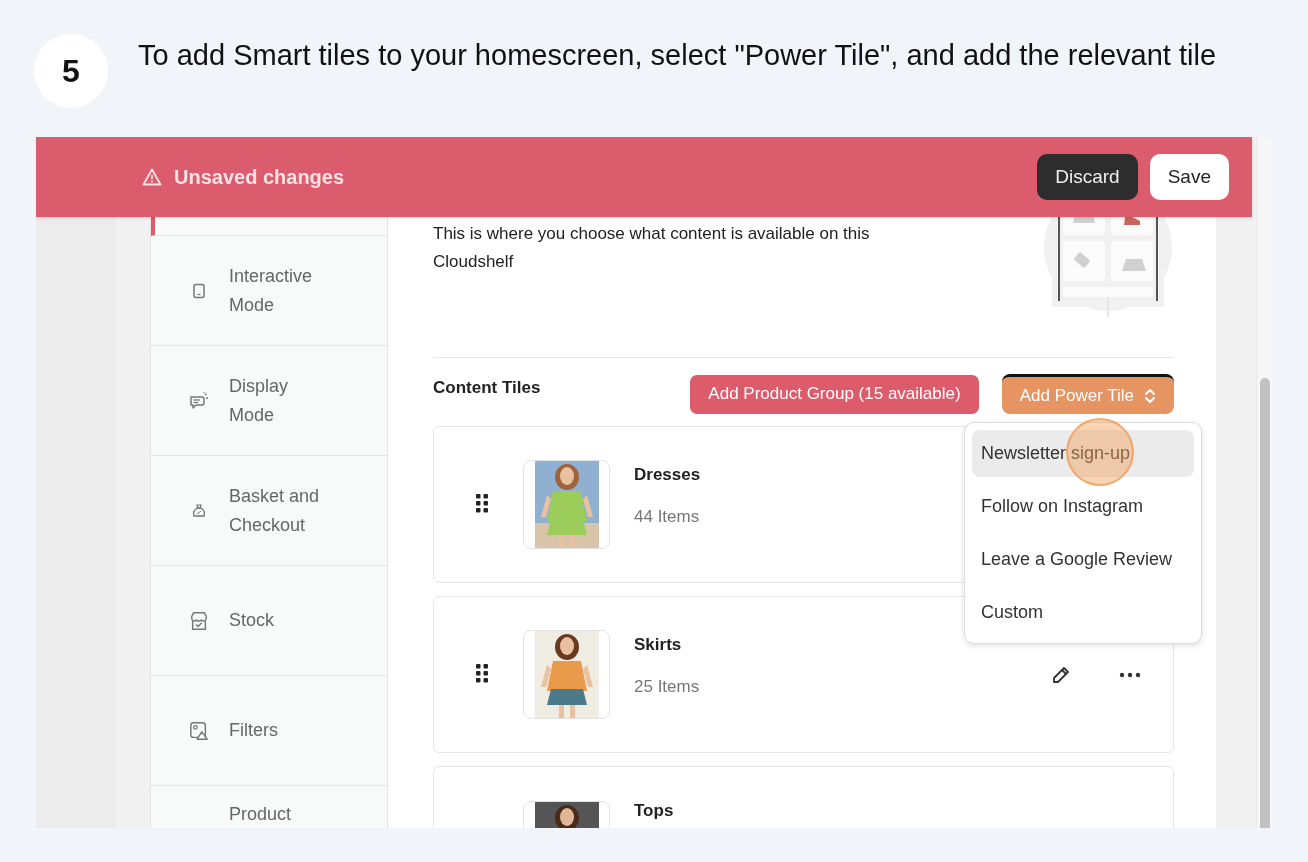  Describe the element at coordinates (1061, 674) in the screenshot. I see `edit-icon` at that location.